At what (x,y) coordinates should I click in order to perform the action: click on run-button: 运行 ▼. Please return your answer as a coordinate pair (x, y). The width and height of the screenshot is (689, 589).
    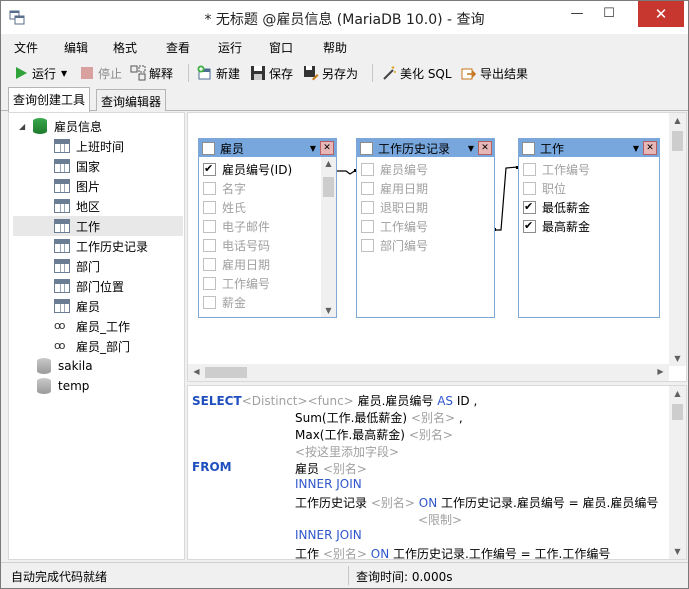
    Looking at the image, I should click on (40, 73).